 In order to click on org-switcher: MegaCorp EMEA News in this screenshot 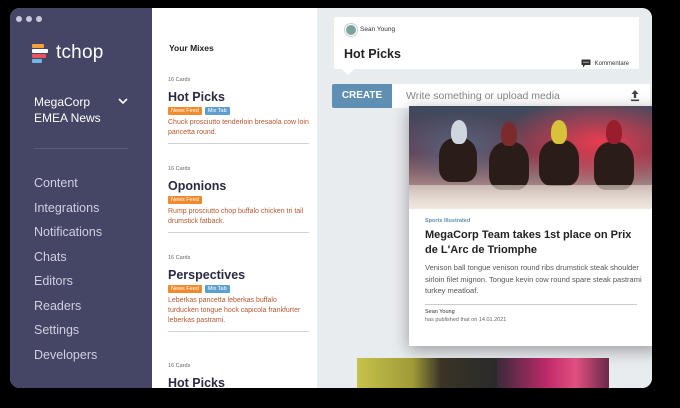, I will do `click(67, 110)`.